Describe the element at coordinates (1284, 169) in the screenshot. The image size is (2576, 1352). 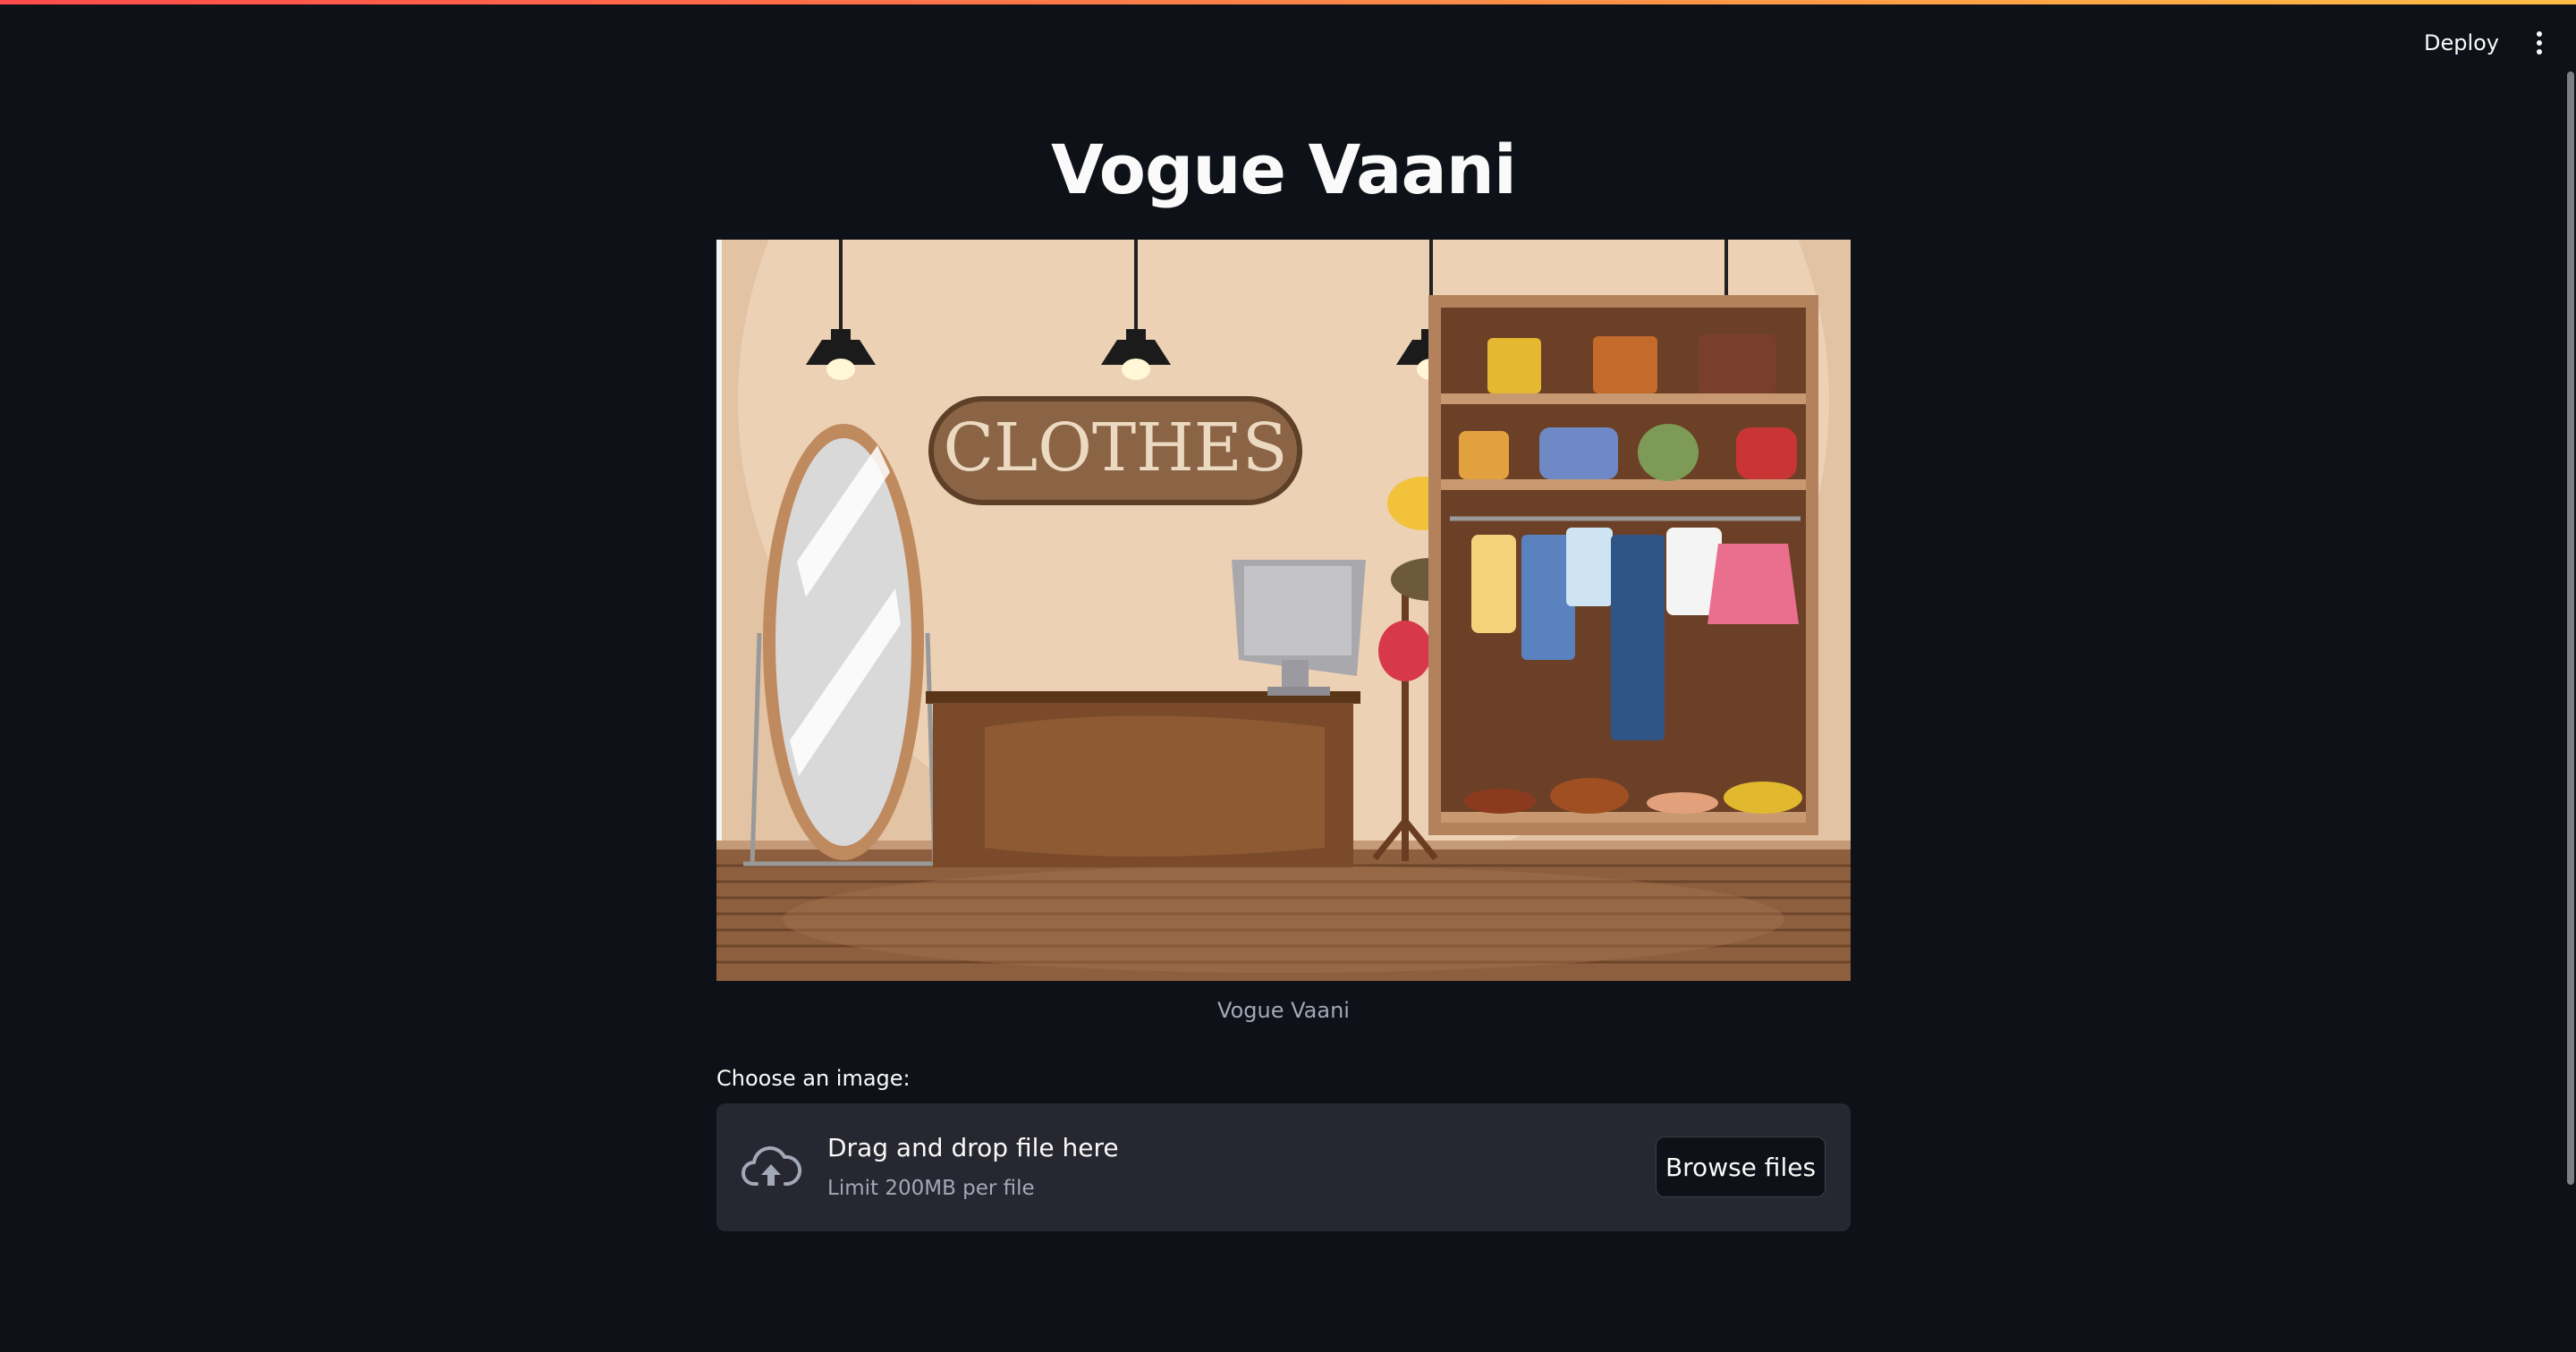
I see `page-title: Vogue Vaani` at that location.